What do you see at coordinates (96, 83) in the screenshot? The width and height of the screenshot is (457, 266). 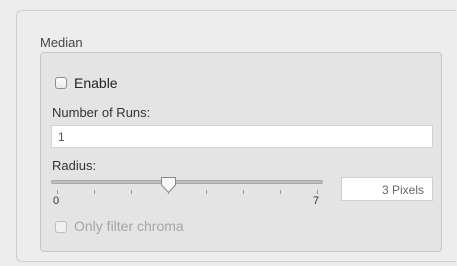 I see `enable-label: Enable` at bounding box center [96, 83].